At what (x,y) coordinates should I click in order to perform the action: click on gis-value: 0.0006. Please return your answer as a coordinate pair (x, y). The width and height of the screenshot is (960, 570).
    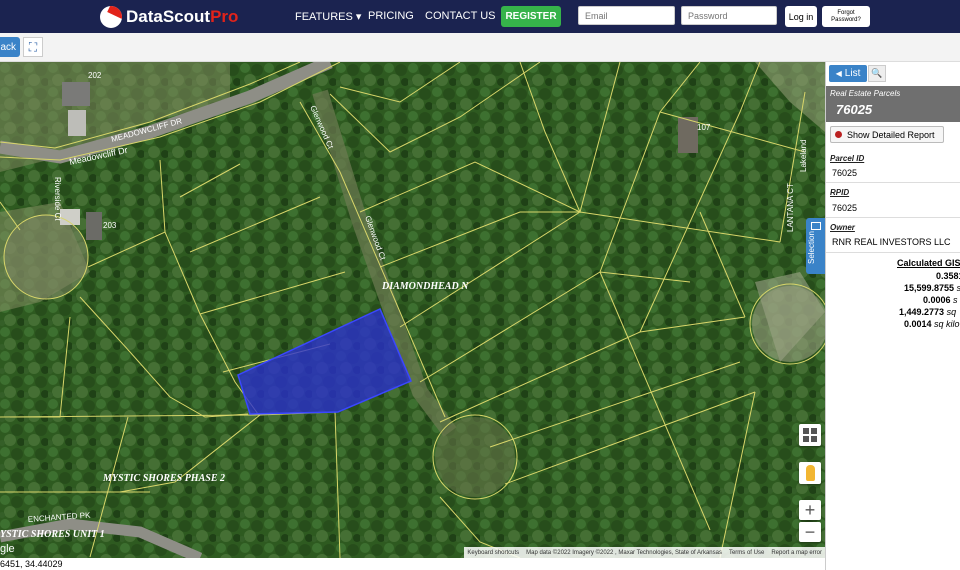
    Looking at the image, I should click on (937, 300).